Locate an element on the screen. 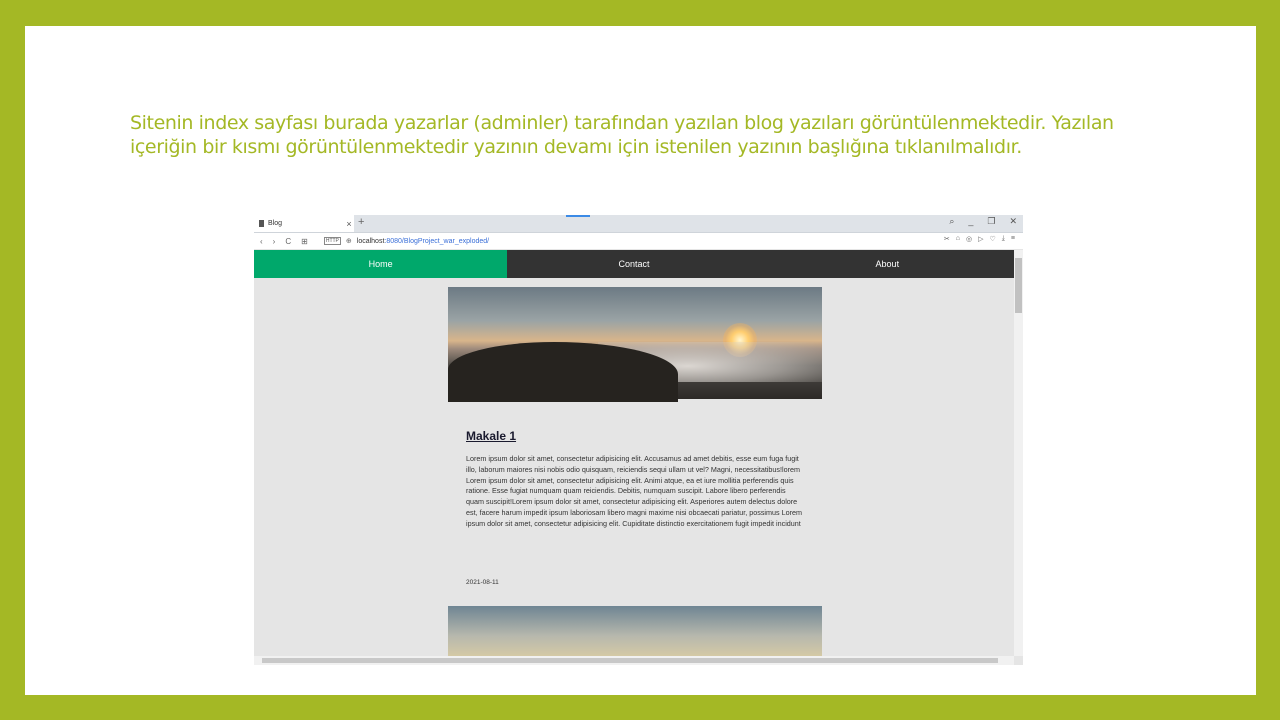 The width and height of the screenshot is (1280, 720). restore-button: ❐ is located at coordinates (991, 221).